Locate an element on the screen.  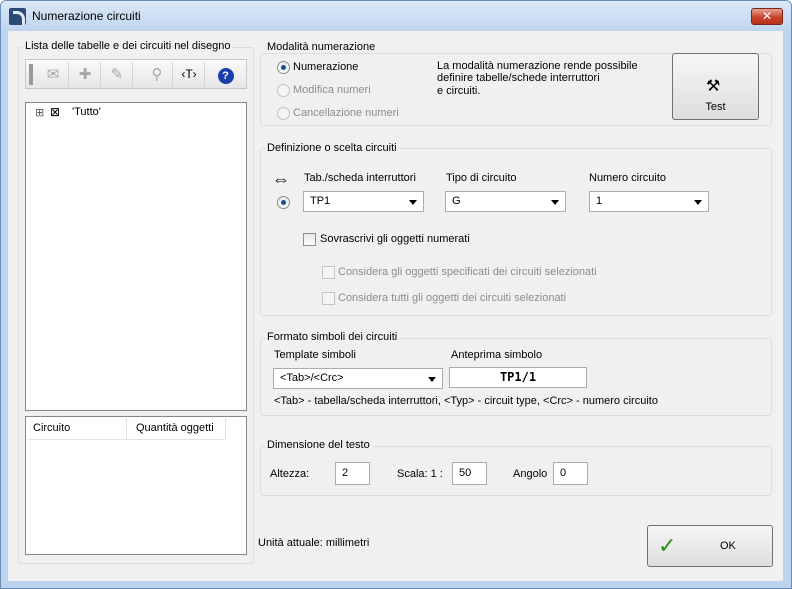
column-header-quantity: Quantità oggetti is located at coordinates (176, 429).